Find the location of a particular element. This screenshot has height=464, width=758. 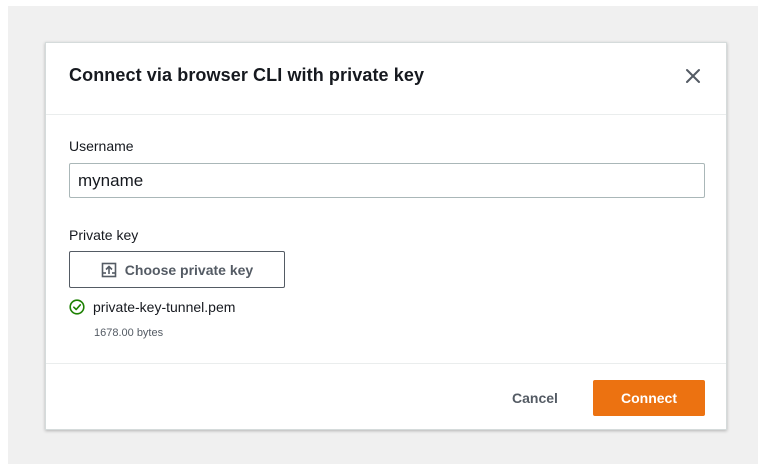

selected-file: private-key-tunnel.pem is located at coordinates (152, 307).